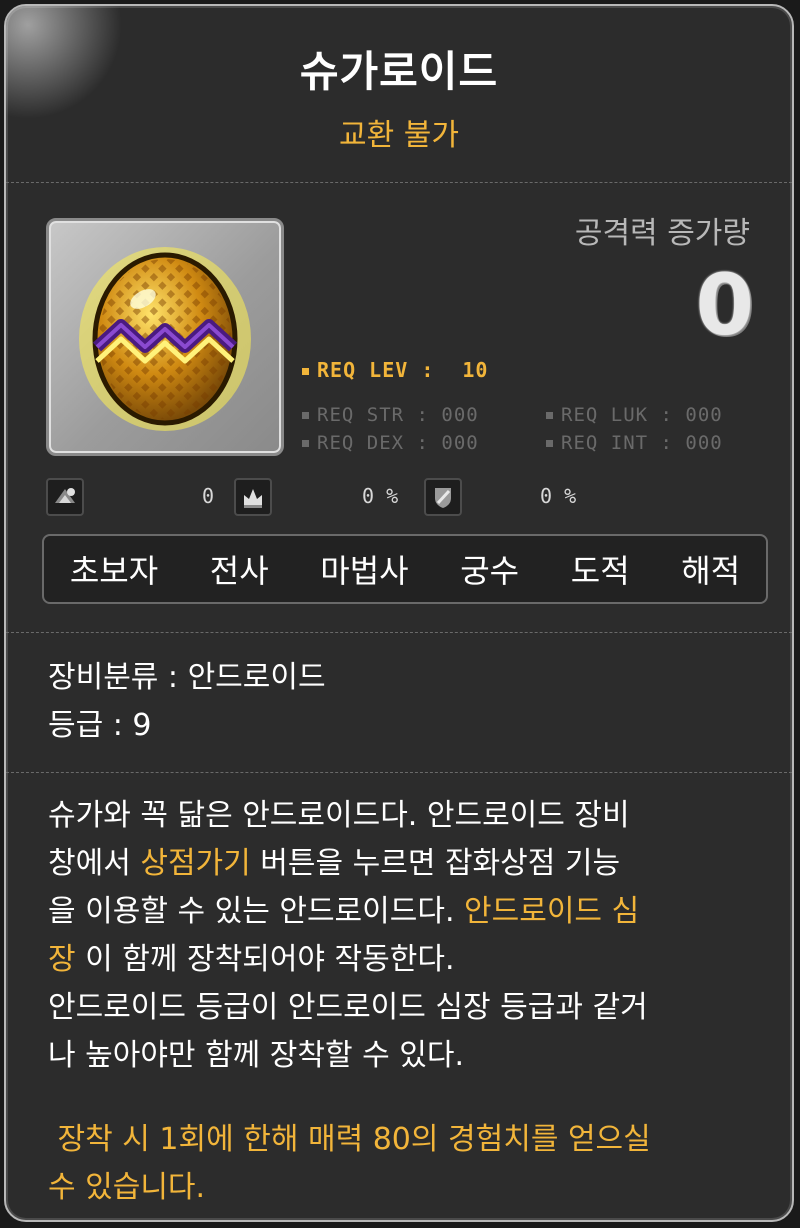  I want to click on sugaroid-egg-icon, so click(165, 339).